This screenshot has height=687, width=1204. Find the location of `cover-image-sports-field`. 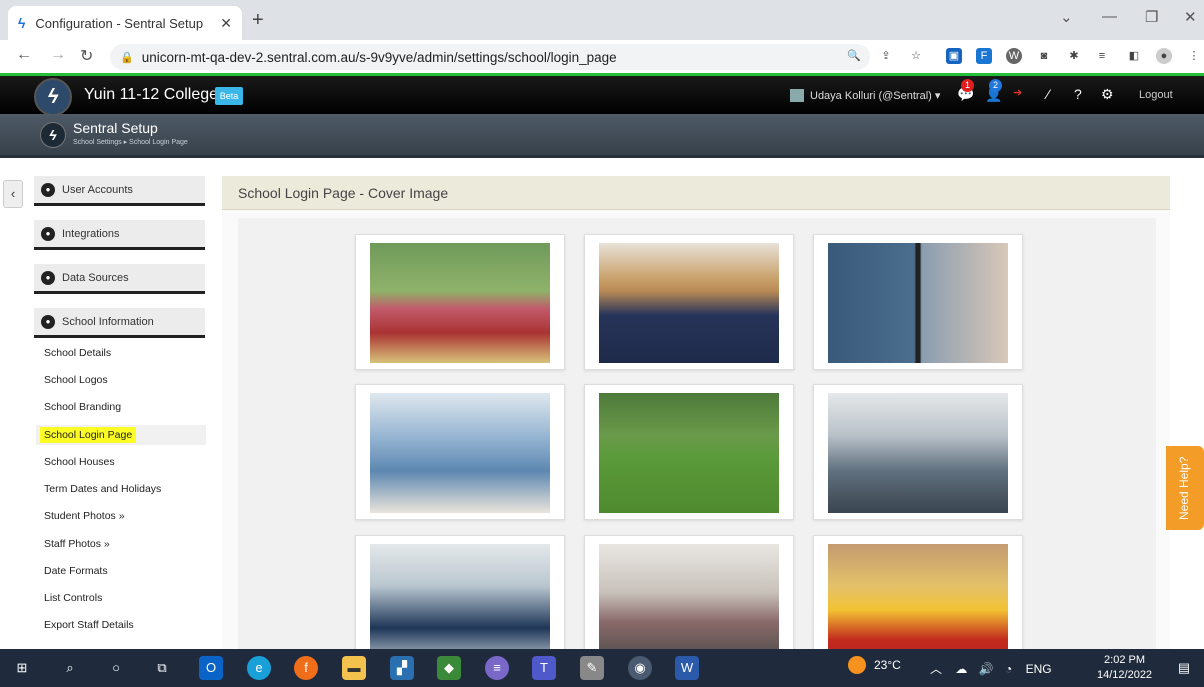

cover-image-sports-field is located at coordinates (689, 453).